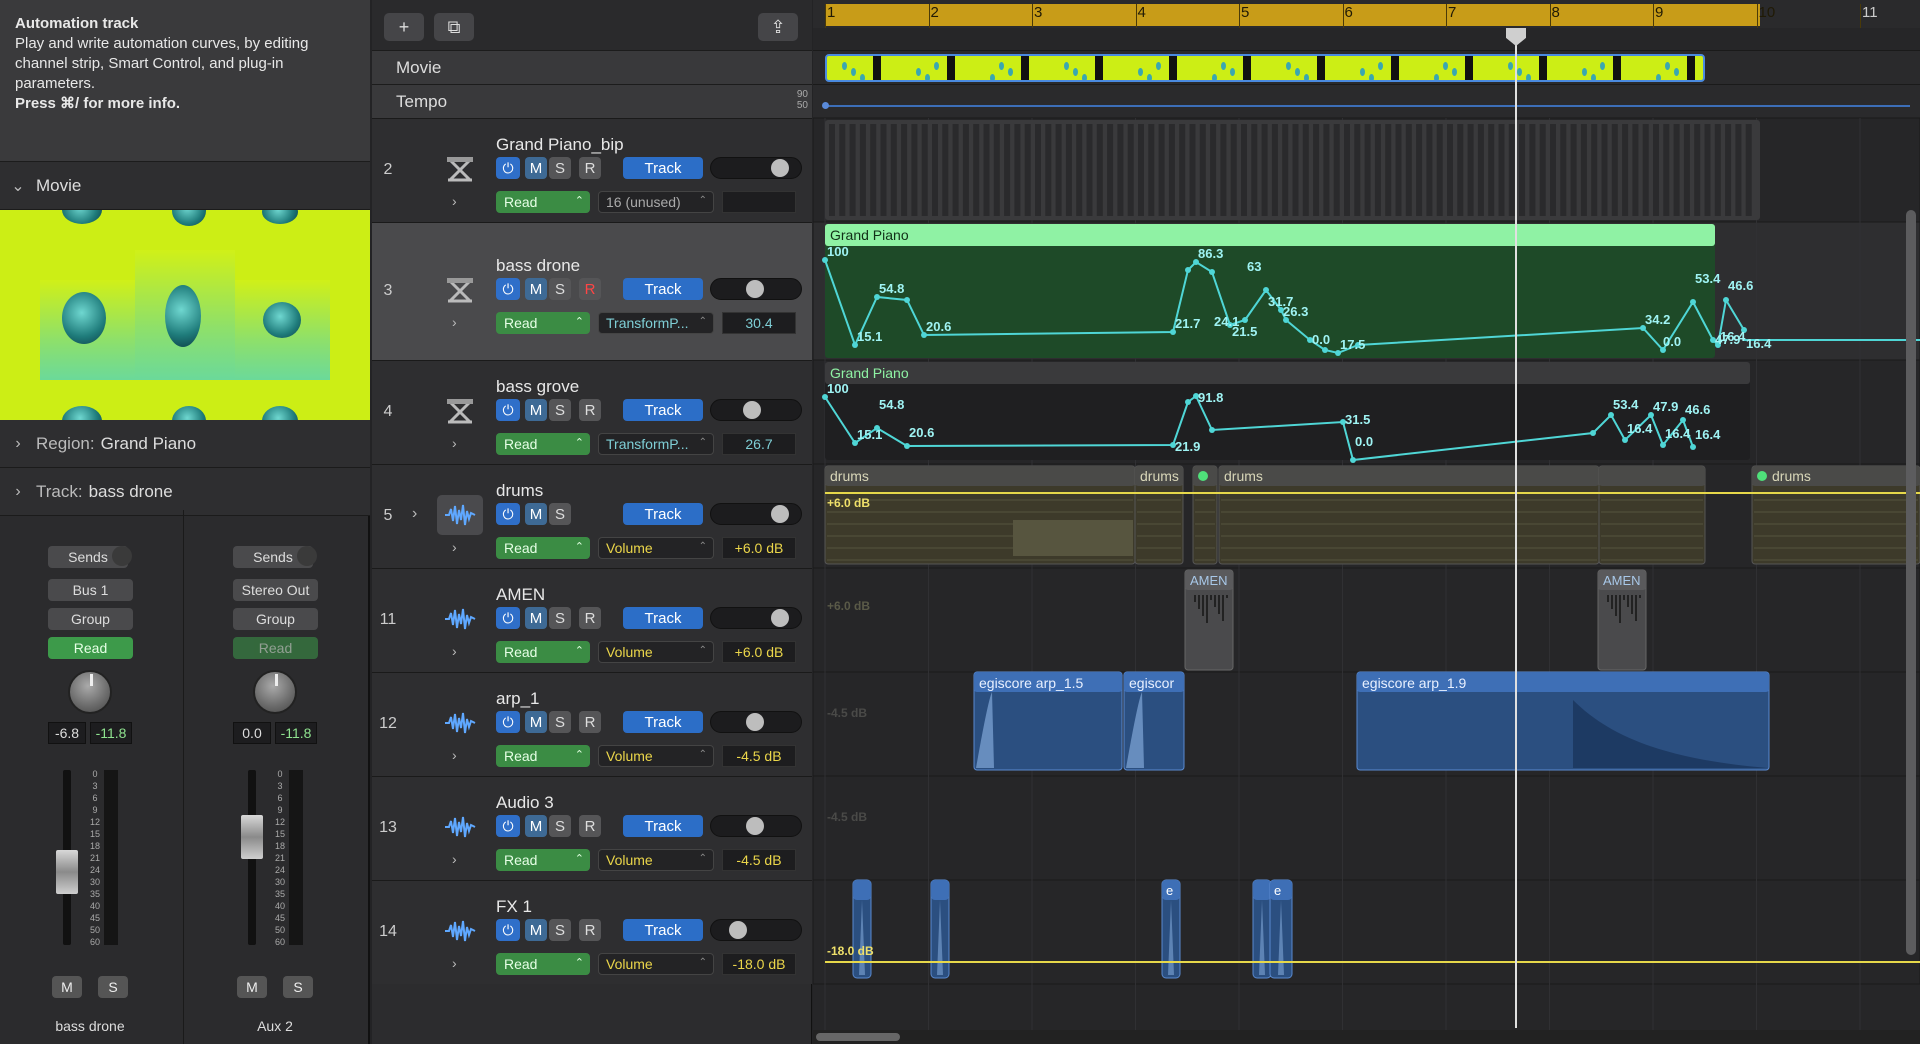 The width and height of the screenshot is (1920, 1044). I want to click on automation-parameter-select: Volume, so click(656, 756).